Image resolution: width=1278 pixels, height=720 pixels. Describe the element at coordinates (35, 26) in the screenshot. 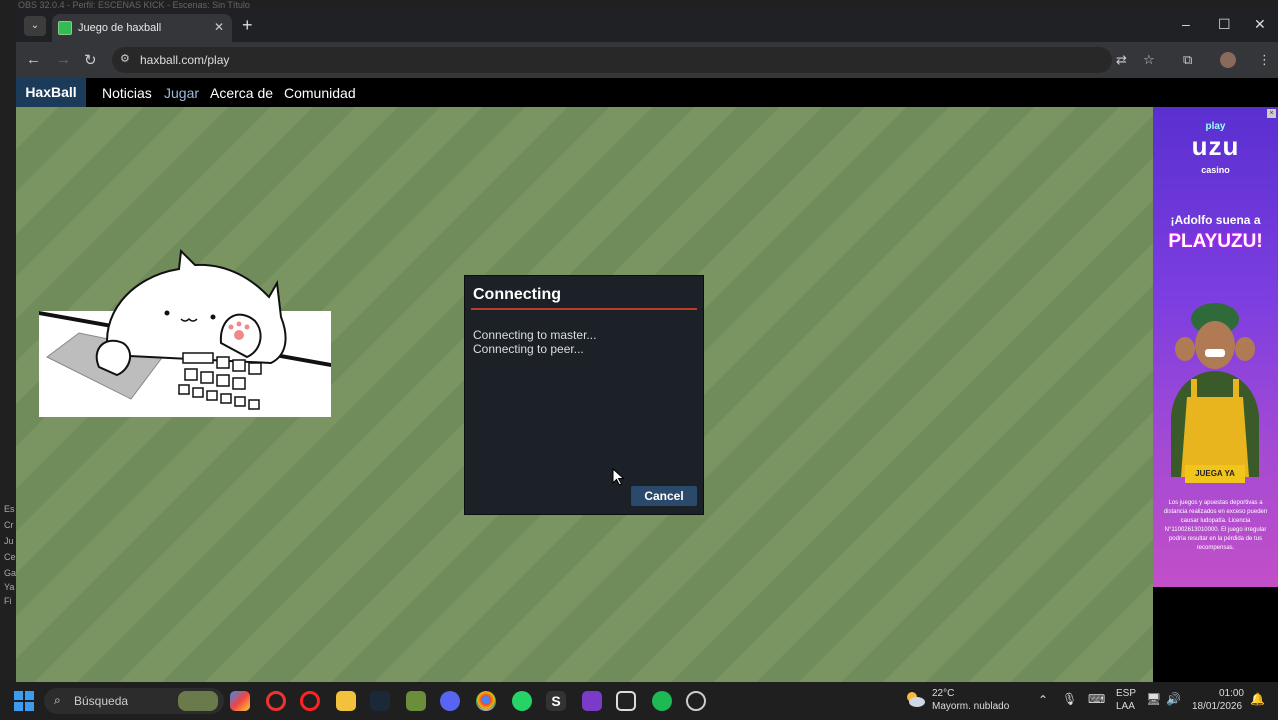

I see `tab-search-button: ⌄` at that location.